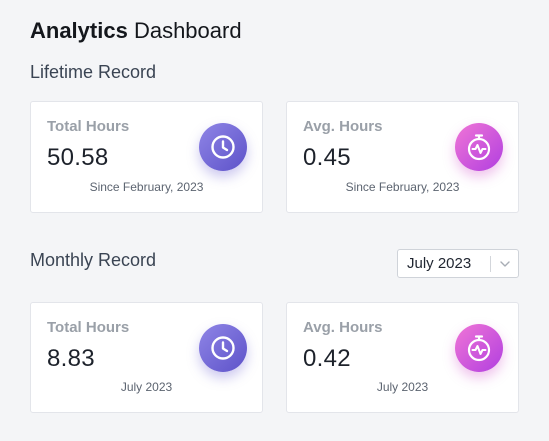  Describe the element at coordinates (93, 260) in the screenshot. I see `monthly-record-heading: Monthly Record` at that location.